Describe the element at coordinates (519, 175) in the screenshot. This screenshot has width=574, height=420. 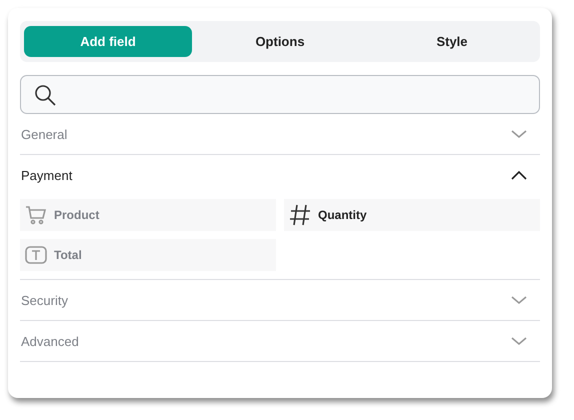
I see `chevron-up-icon` at that location.